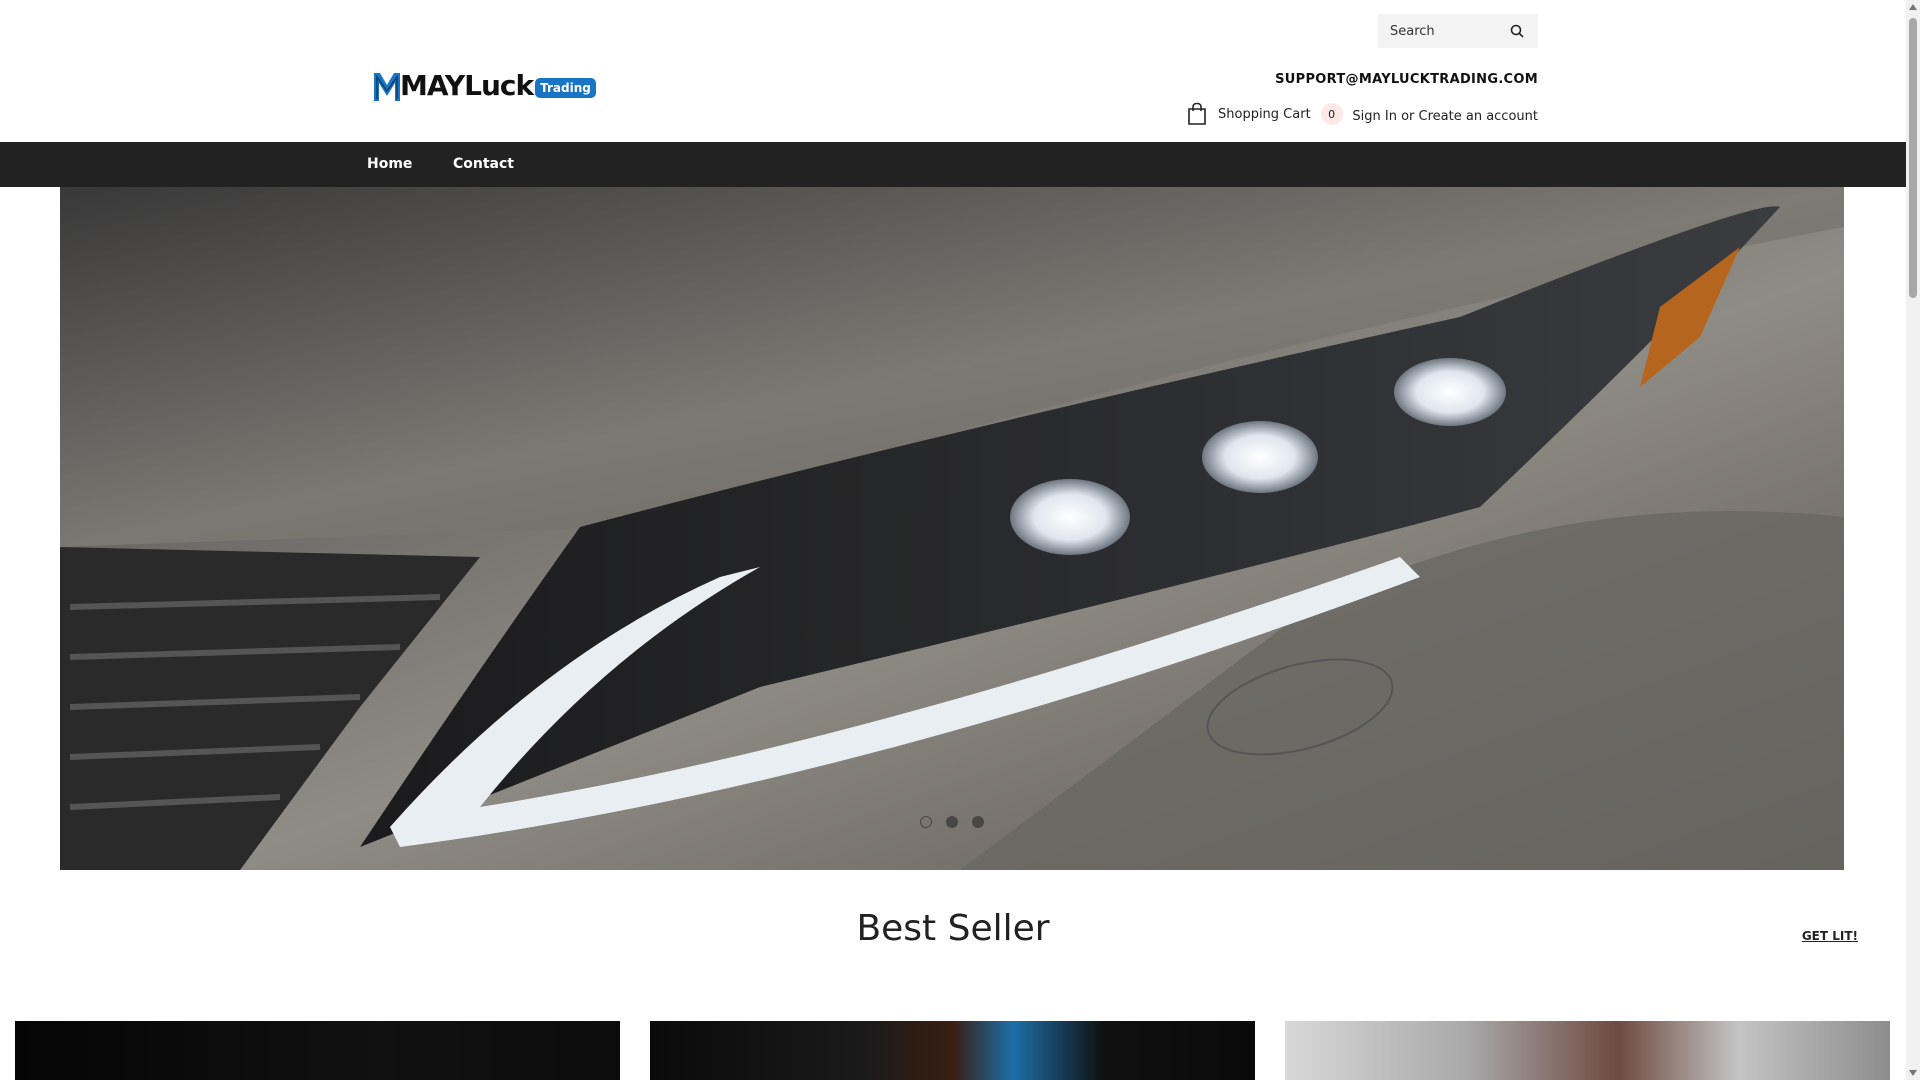  I want to click on cart-label: Shopping Cart, so click(1264, 114).